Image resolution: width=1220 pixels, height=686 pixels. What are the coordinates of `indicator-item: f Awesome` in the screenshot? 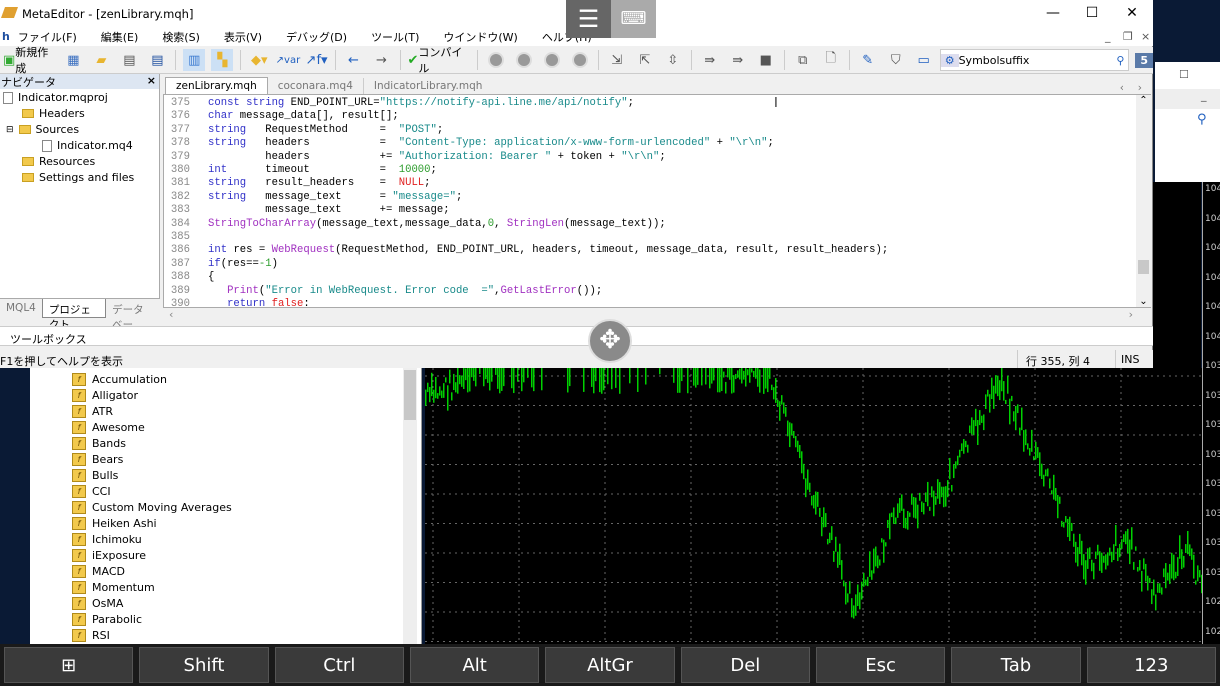 It's located at (108, 427).